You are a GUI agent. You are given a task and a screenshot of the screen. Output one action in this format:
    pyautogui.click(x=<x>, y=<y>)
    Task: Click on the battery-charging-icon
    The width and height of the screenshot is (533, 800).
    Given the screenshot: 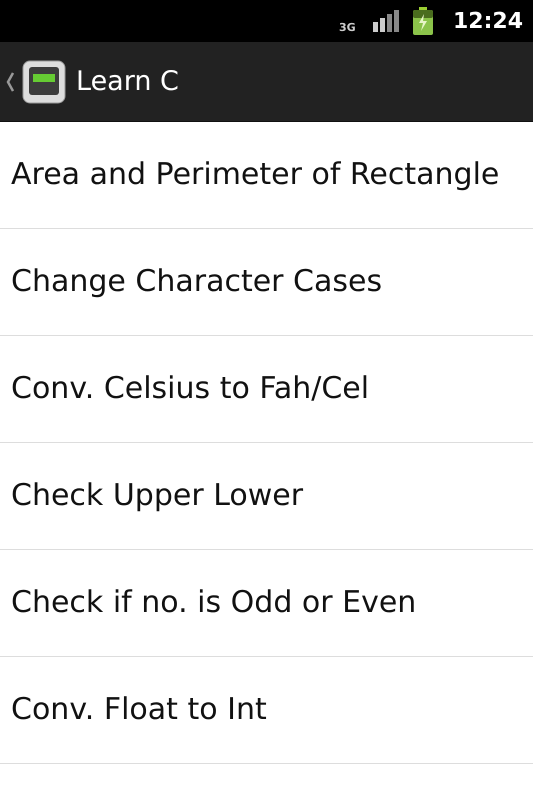 What is the action you would take?
    pyautogui.click(x=422, y=21)
    